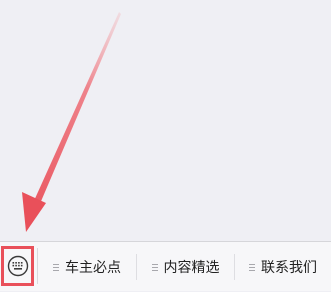 Image resolution: width=331 pixels, height=292 pixels. What do you see at coordinates (289, 268) in the screenshot?
I see `menu-item-label: 联系我们` at bounding box center [289, 268].